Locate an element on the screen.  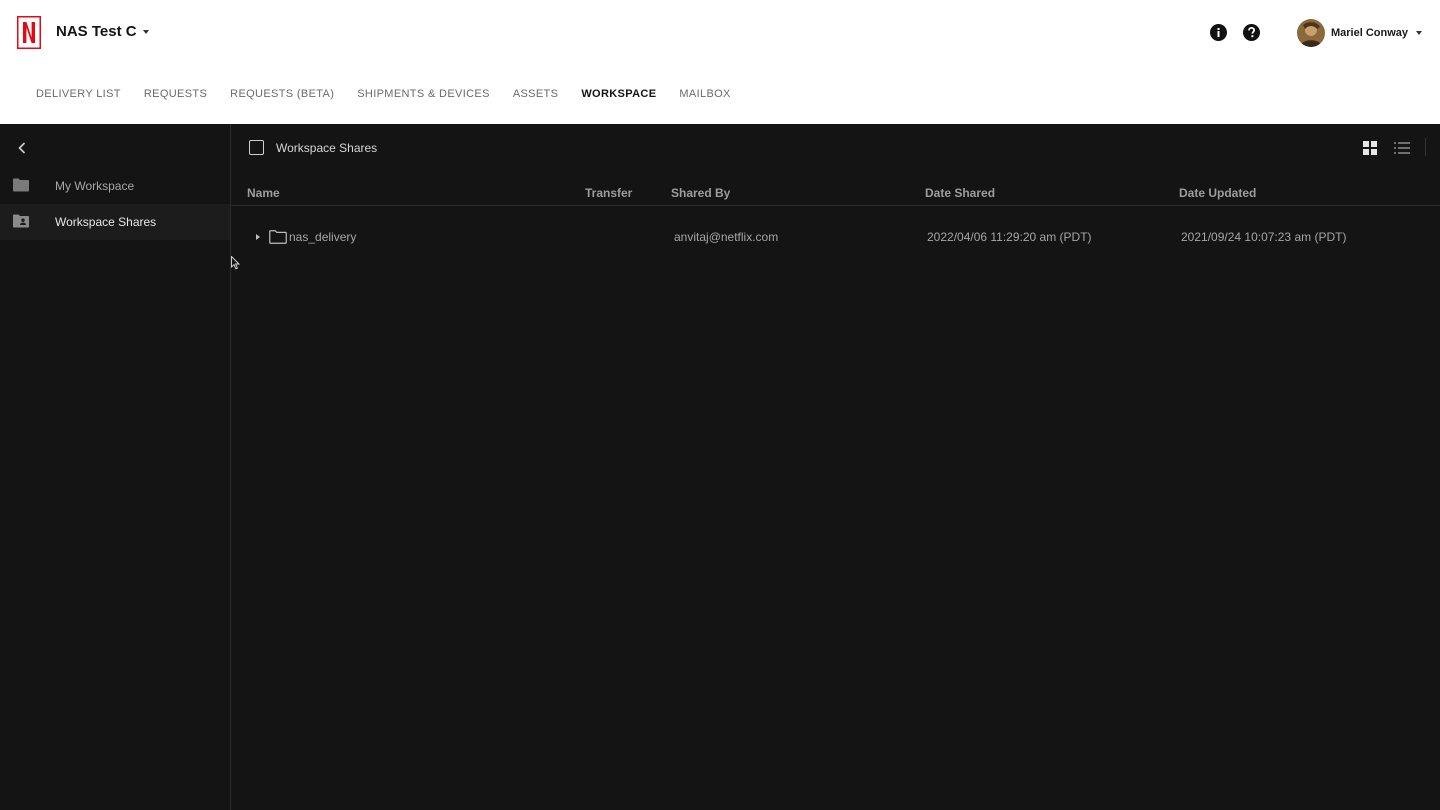
nav-workspace: WORKSPACE is located at coordinates (618, 94).